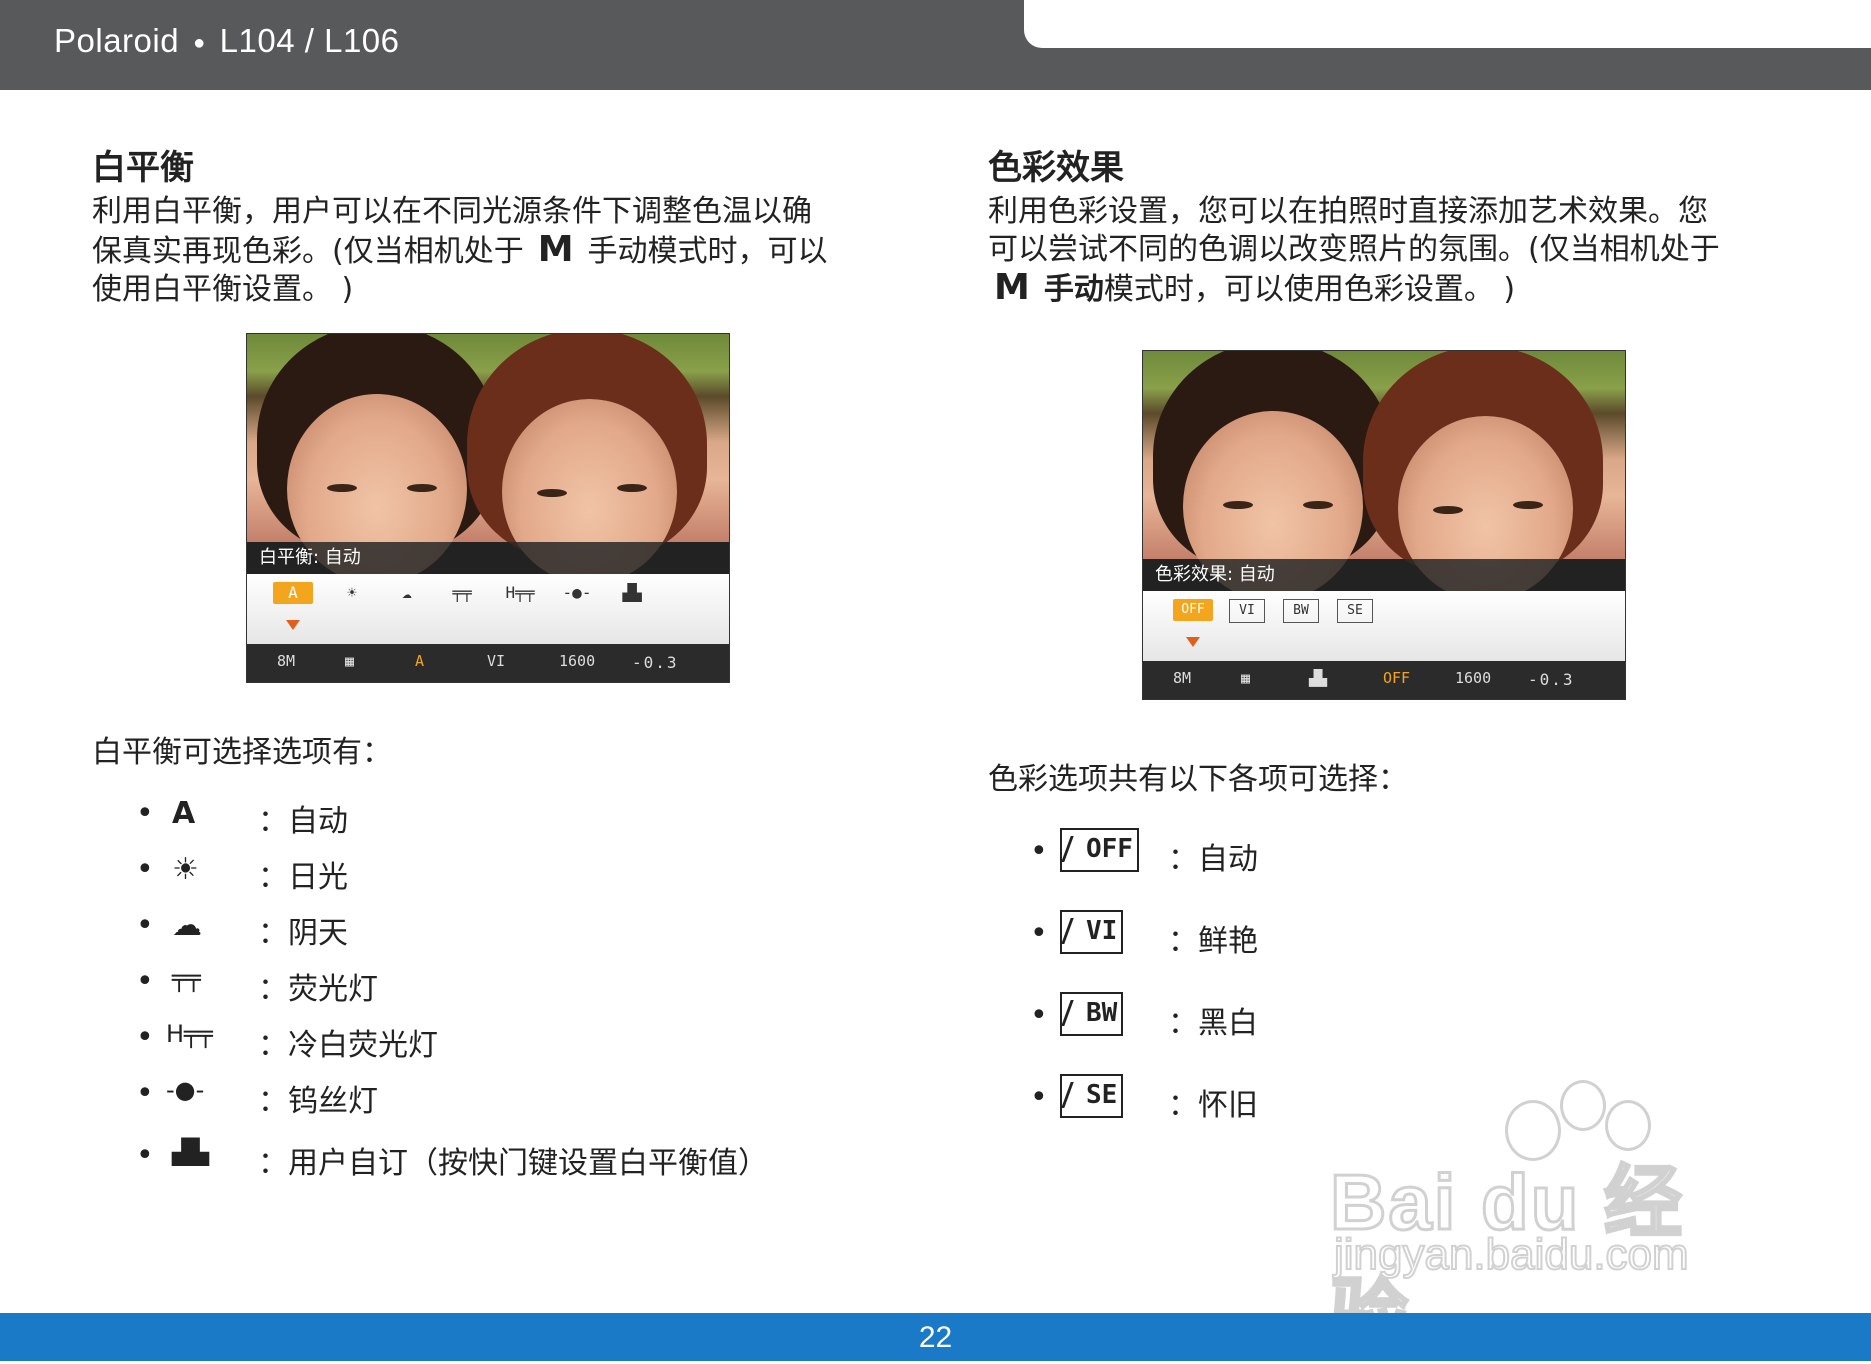 The width and height of the screenshot is (1871, 1364). Describe the element at coordinates (1280, 869) in the screenshot. I see `list-item: • OFF ：自动` at that location.